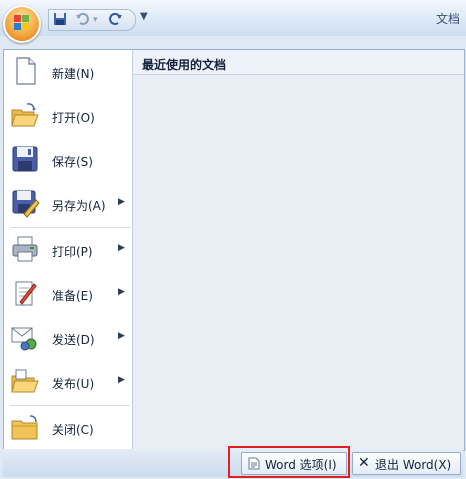  What do you see at coordinates (72, 296) in the screenshot?
I see `menu-label: 准备(E)` at bounding box center [72, 296].